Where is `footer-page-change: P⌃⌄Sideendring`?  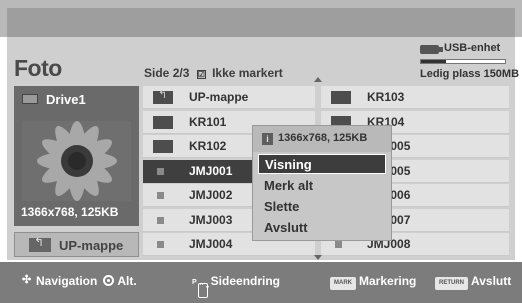 footer-page-change: P⌃⌄Sideendring is located at coordinates (236, 286).